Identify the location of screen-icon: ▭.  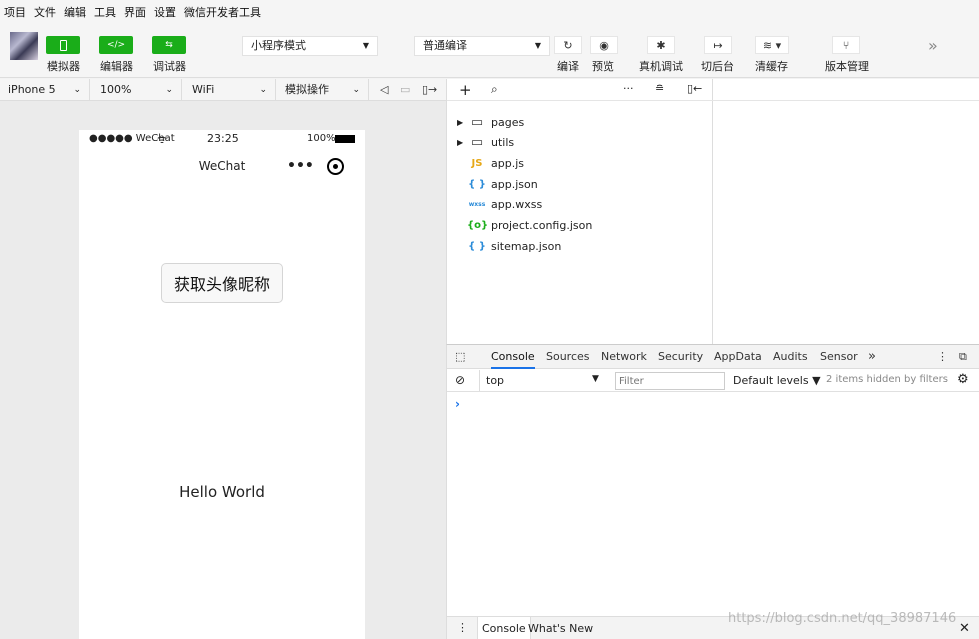
(405, 89).